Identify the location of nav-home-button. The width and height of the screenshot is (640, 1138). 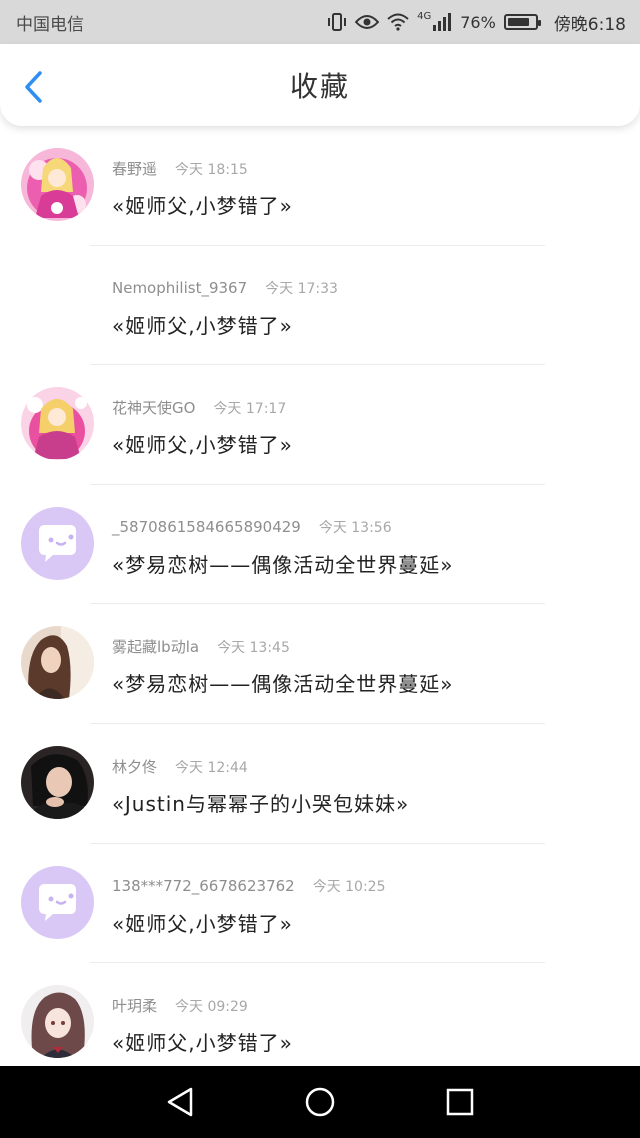
(320, 1102).